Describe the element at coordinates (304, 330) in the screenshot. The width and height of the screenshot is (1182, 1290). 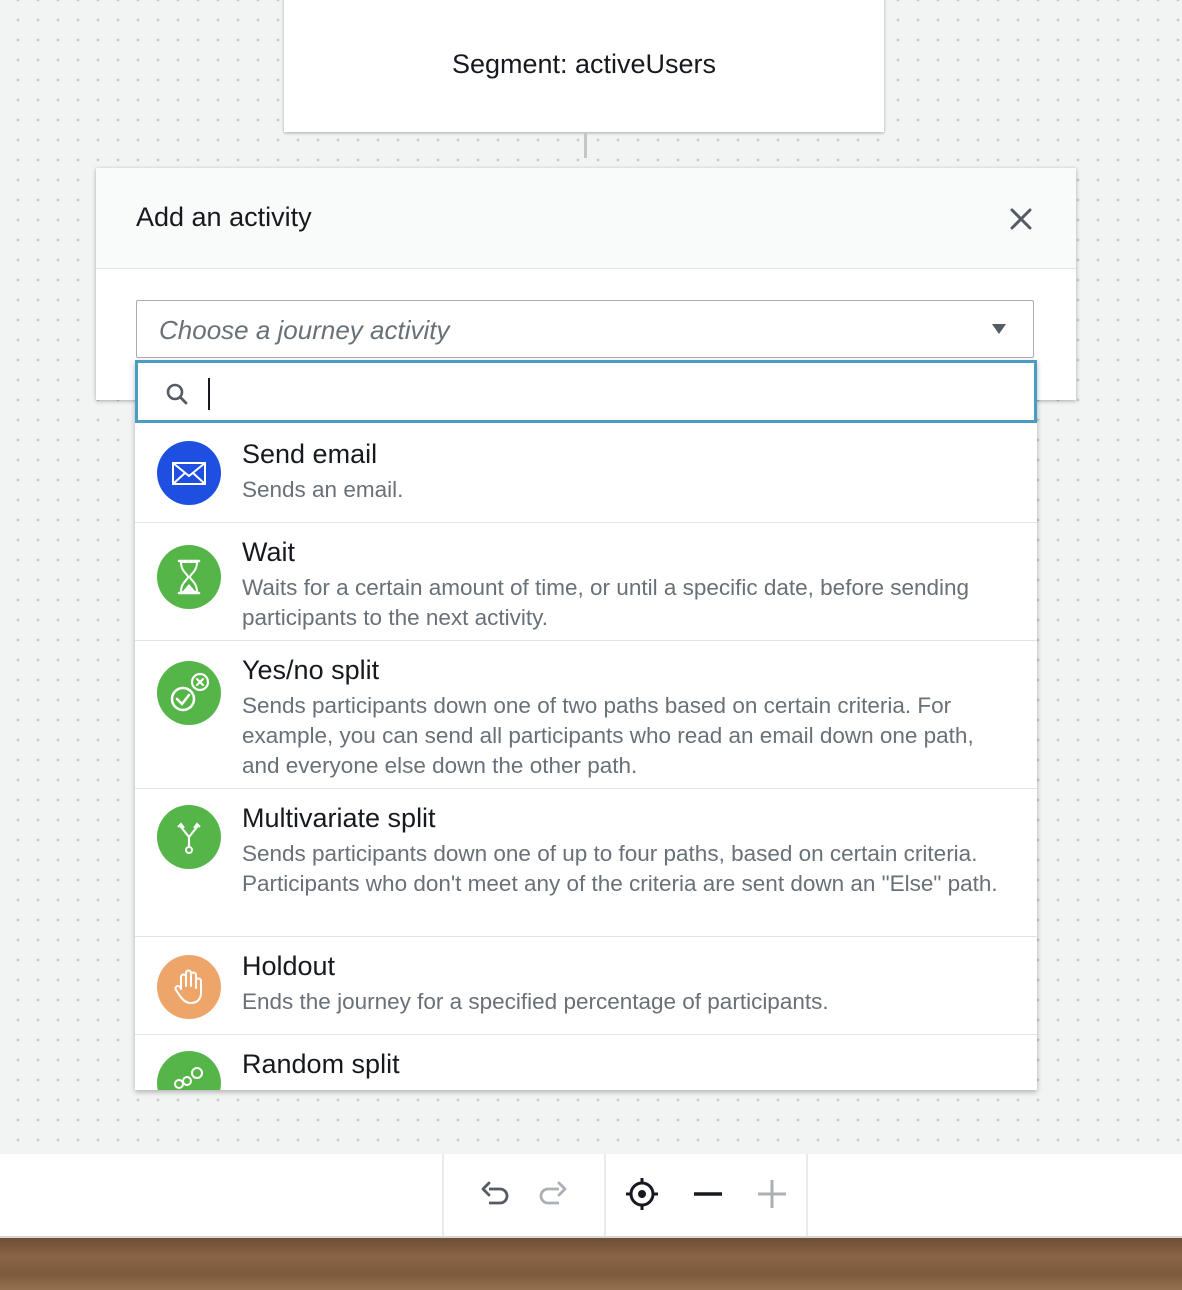
I see `activity-select-placeholder: Choose a journey activity` at that location.